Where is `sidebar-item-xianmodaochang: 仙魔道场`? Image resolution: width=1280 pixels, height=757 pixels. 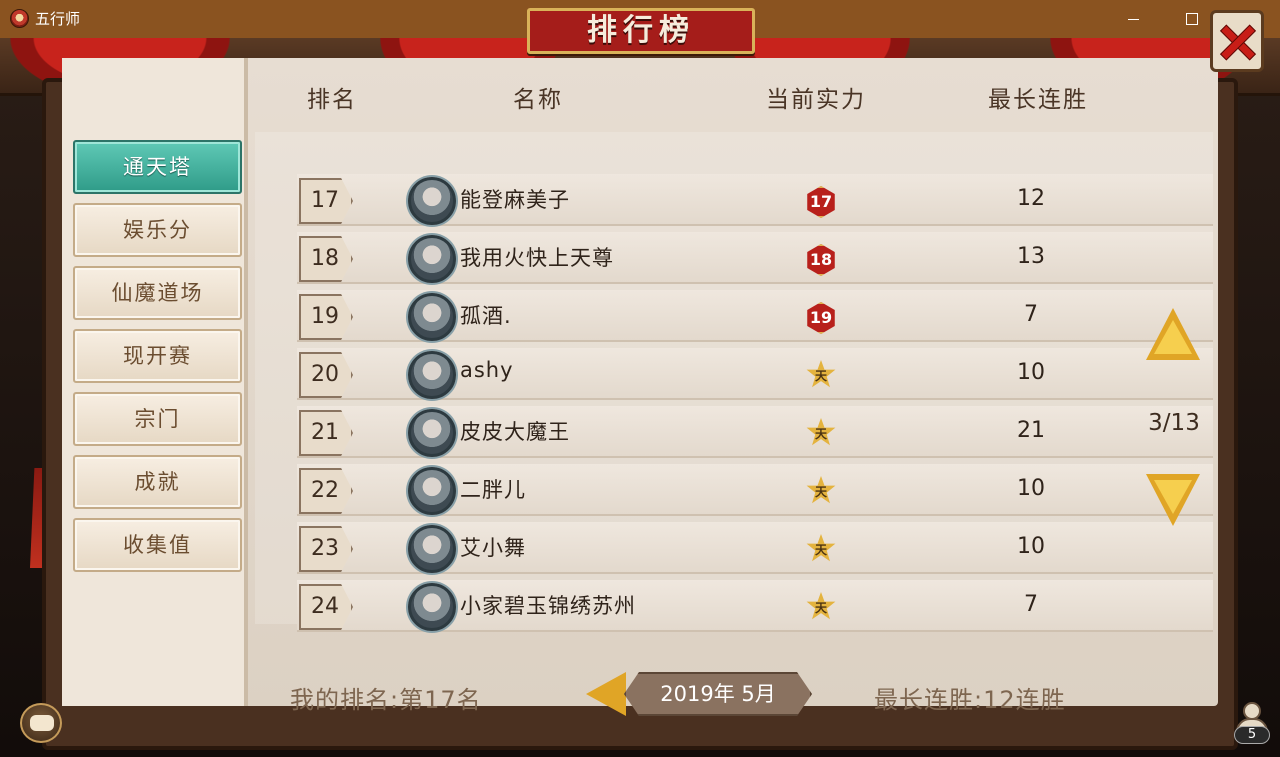 sidebar-item-xianmodaochang: 仙魔道场 is located at coordinates (157, 293).